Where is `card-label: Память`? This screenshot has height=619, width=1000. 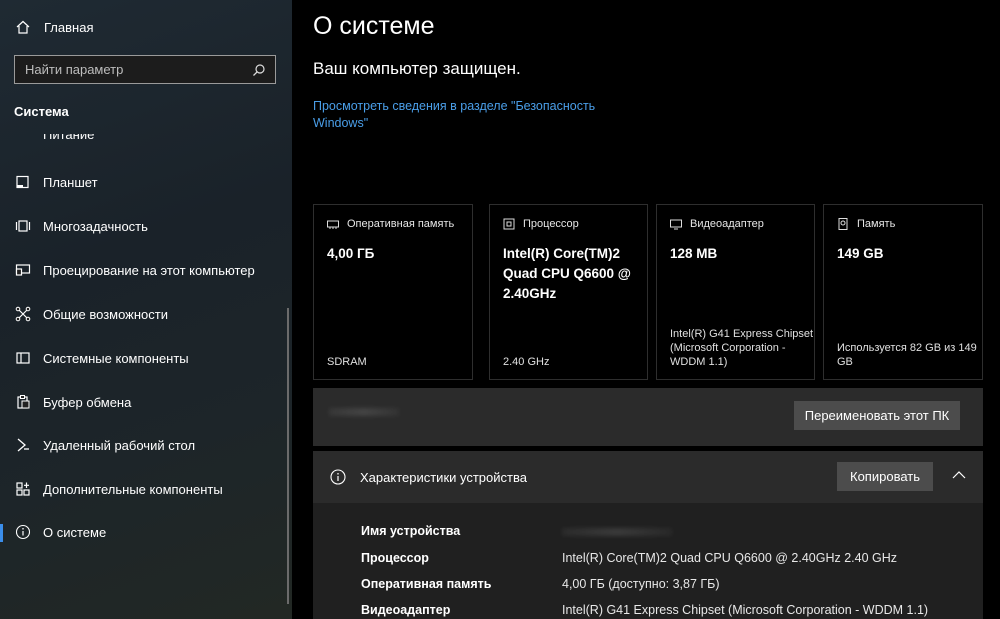
card-label: Память is located at coordinates (876, 224).